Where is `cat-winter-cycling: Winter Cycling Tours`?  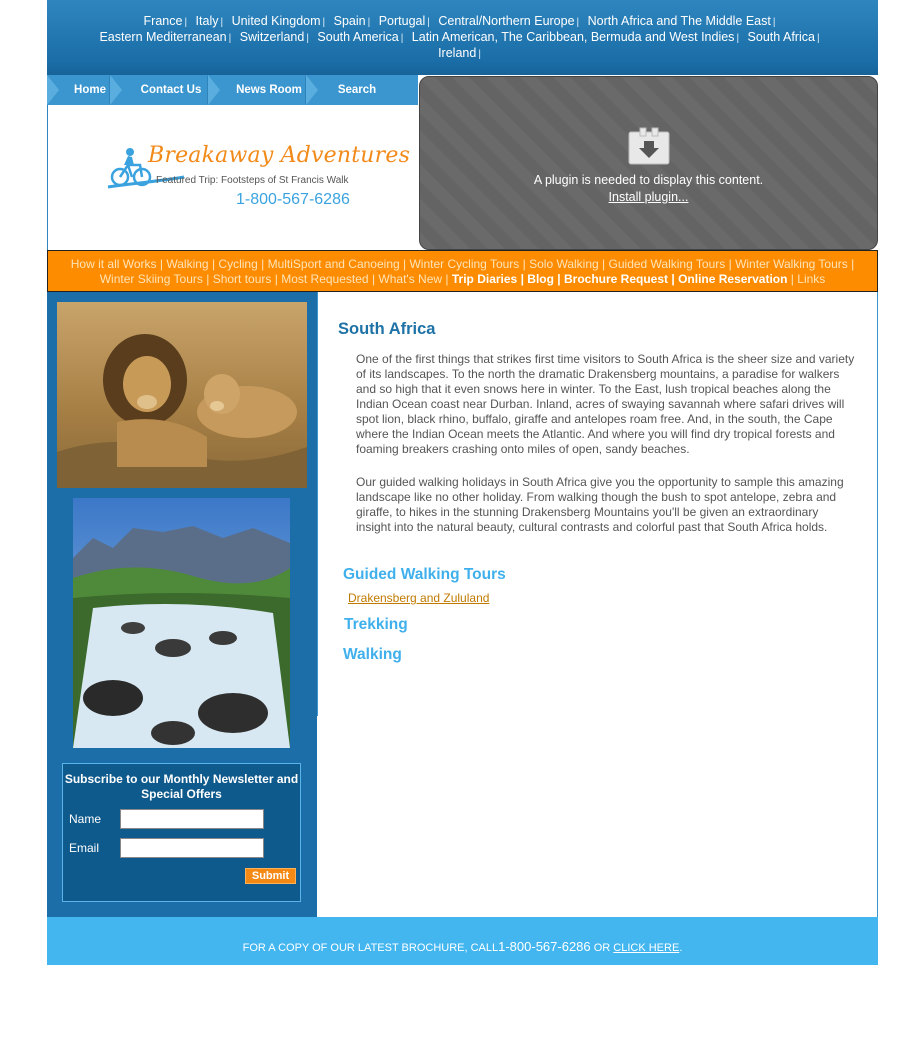
cat-winter-cycling: Winter Cycling Tours is located at coordinates (464, 264).